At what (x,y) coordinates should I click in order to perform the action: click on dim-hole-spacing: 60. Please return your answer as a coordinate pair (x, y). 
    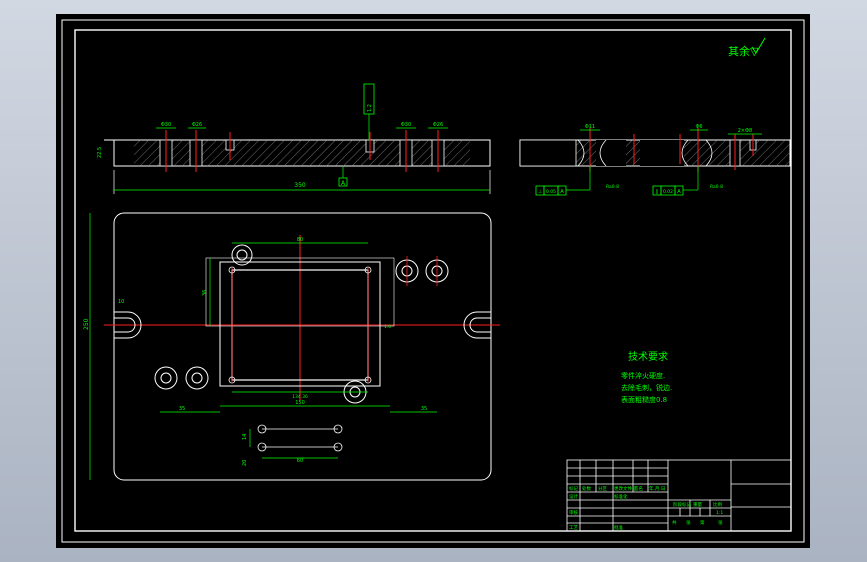
    Looking at the image, I should click on (300, 461).